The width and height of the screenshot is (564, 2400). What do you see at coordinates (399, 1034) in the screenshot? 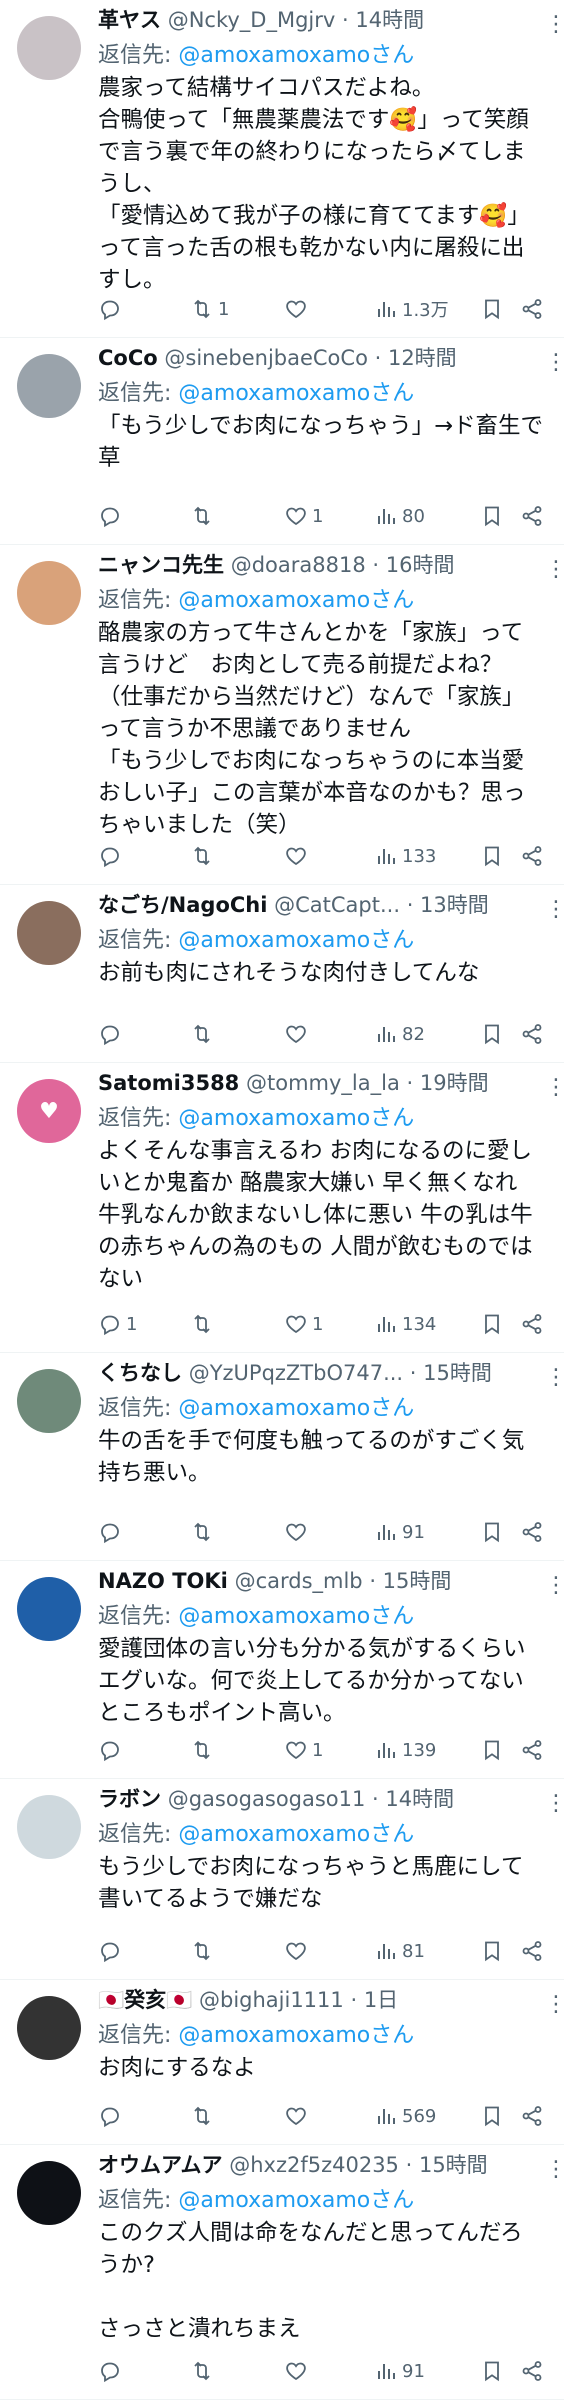
I see `views-button: 82` at bounding box center [399, 1034].